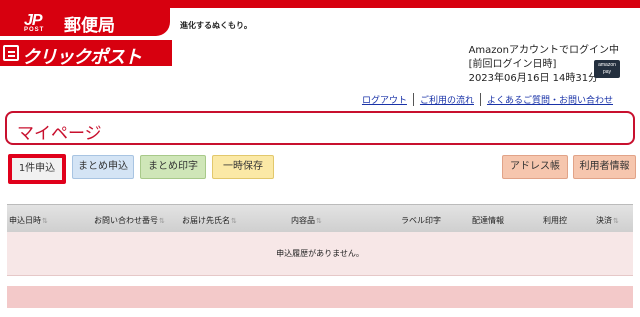 Image resolution: width=640 pixels, height=317 pixels. I want to click on page-title-box: マイページ, so click(320, 128).